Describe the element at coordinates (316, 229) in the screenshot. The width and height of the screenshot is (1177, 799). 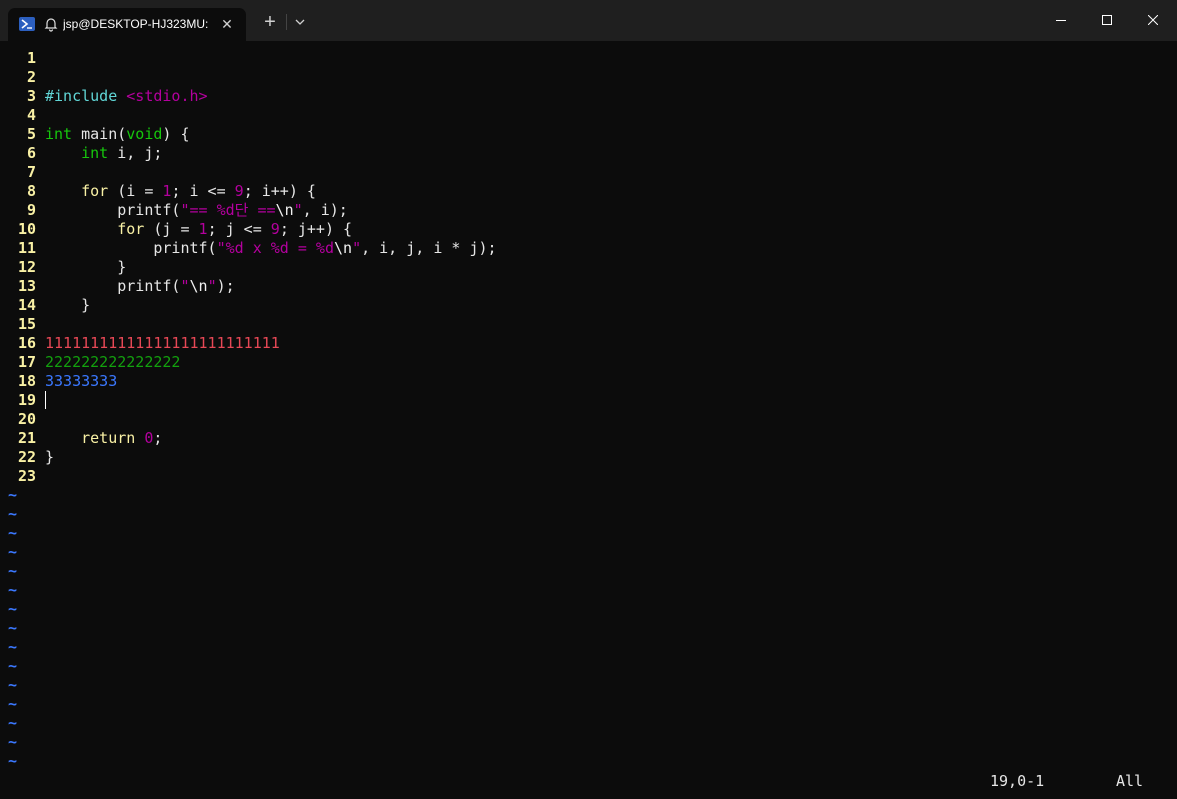
I see `code-text: ; j++) {` at that location.